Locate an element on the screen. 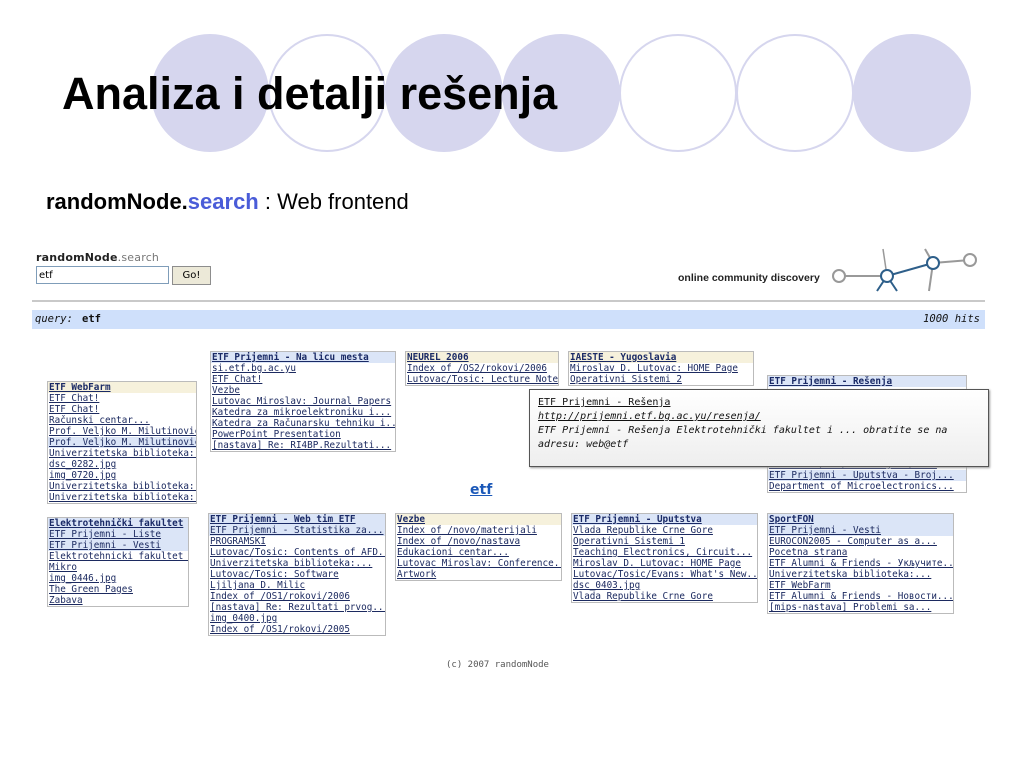 This screenshot has height=768, width=1024. slide-title: Analiza i detalji rešenja is located at coordinates (310, 93).